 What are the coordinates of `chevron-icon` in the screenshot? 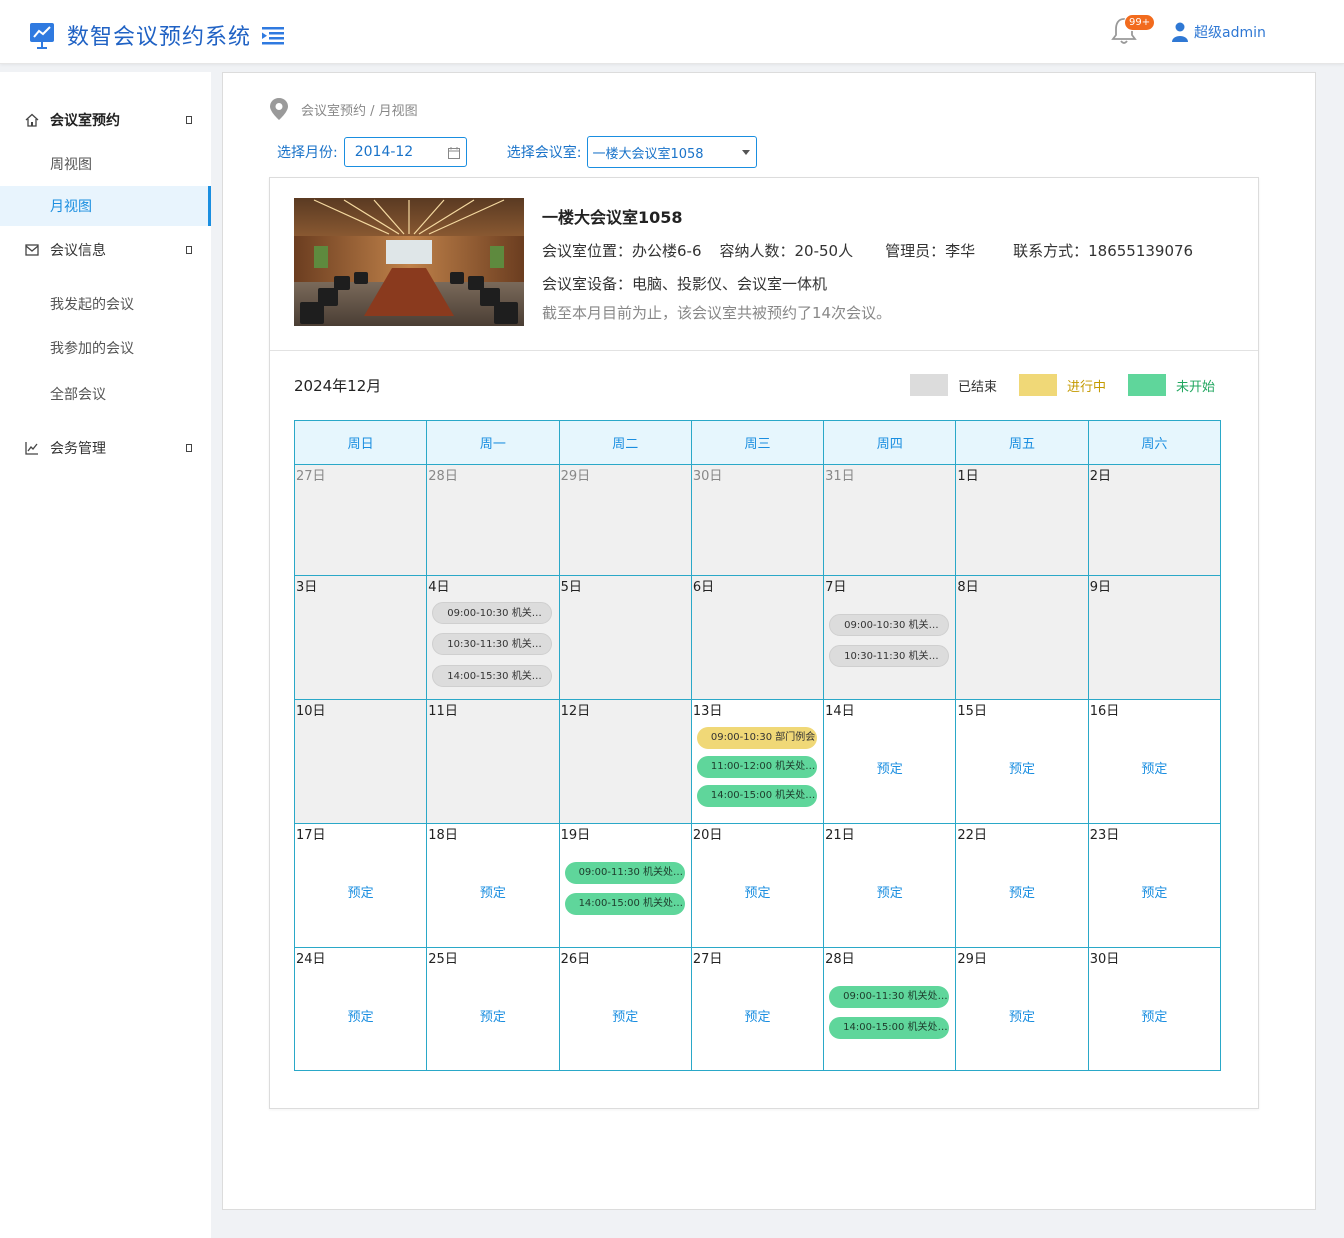 It's located at (189, 250).